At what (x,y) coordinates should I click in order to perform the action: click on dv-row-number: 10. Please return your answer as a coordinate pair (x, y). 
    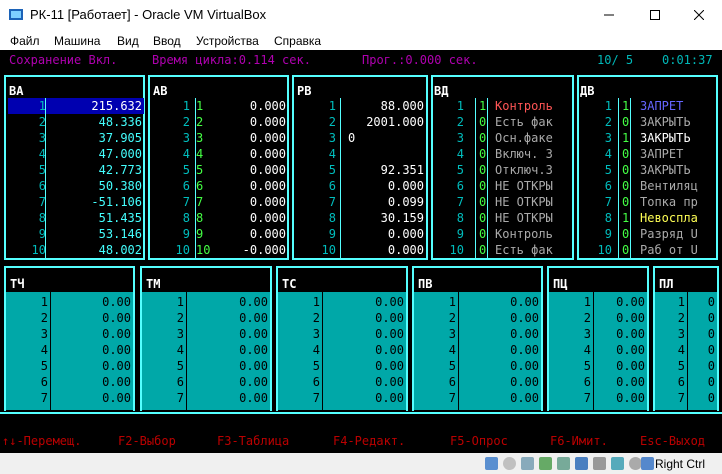
    Looking at the image, I should click on (604, 250).